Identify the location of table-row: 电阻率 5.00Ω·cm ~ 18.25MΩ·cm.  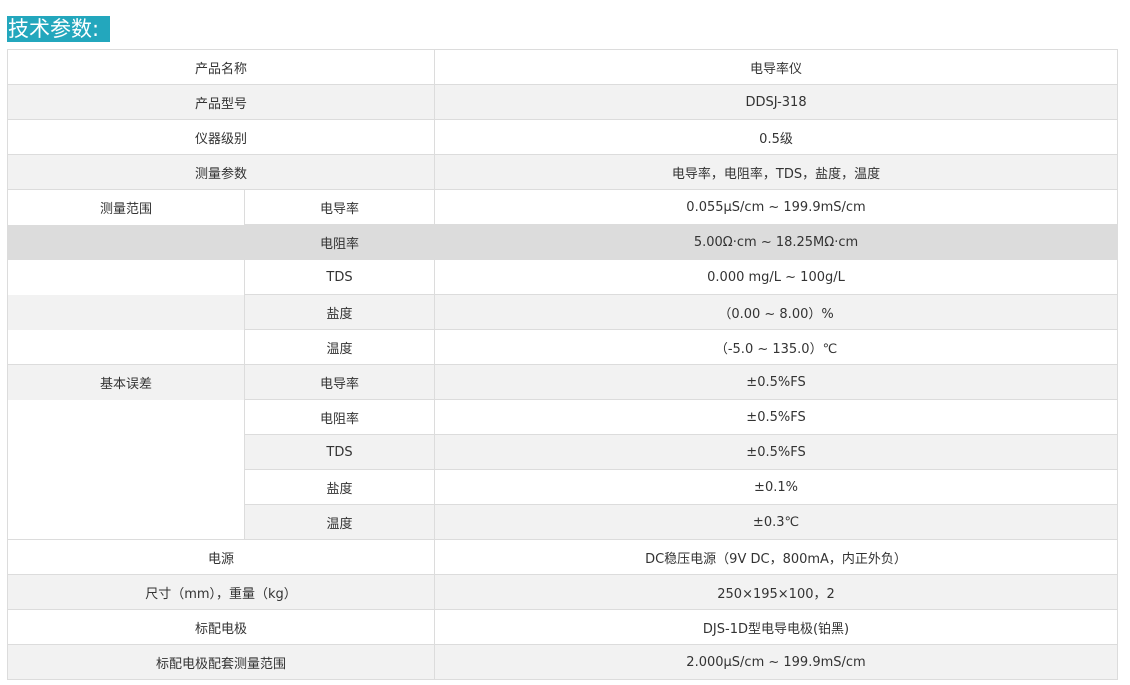
(563, 242).